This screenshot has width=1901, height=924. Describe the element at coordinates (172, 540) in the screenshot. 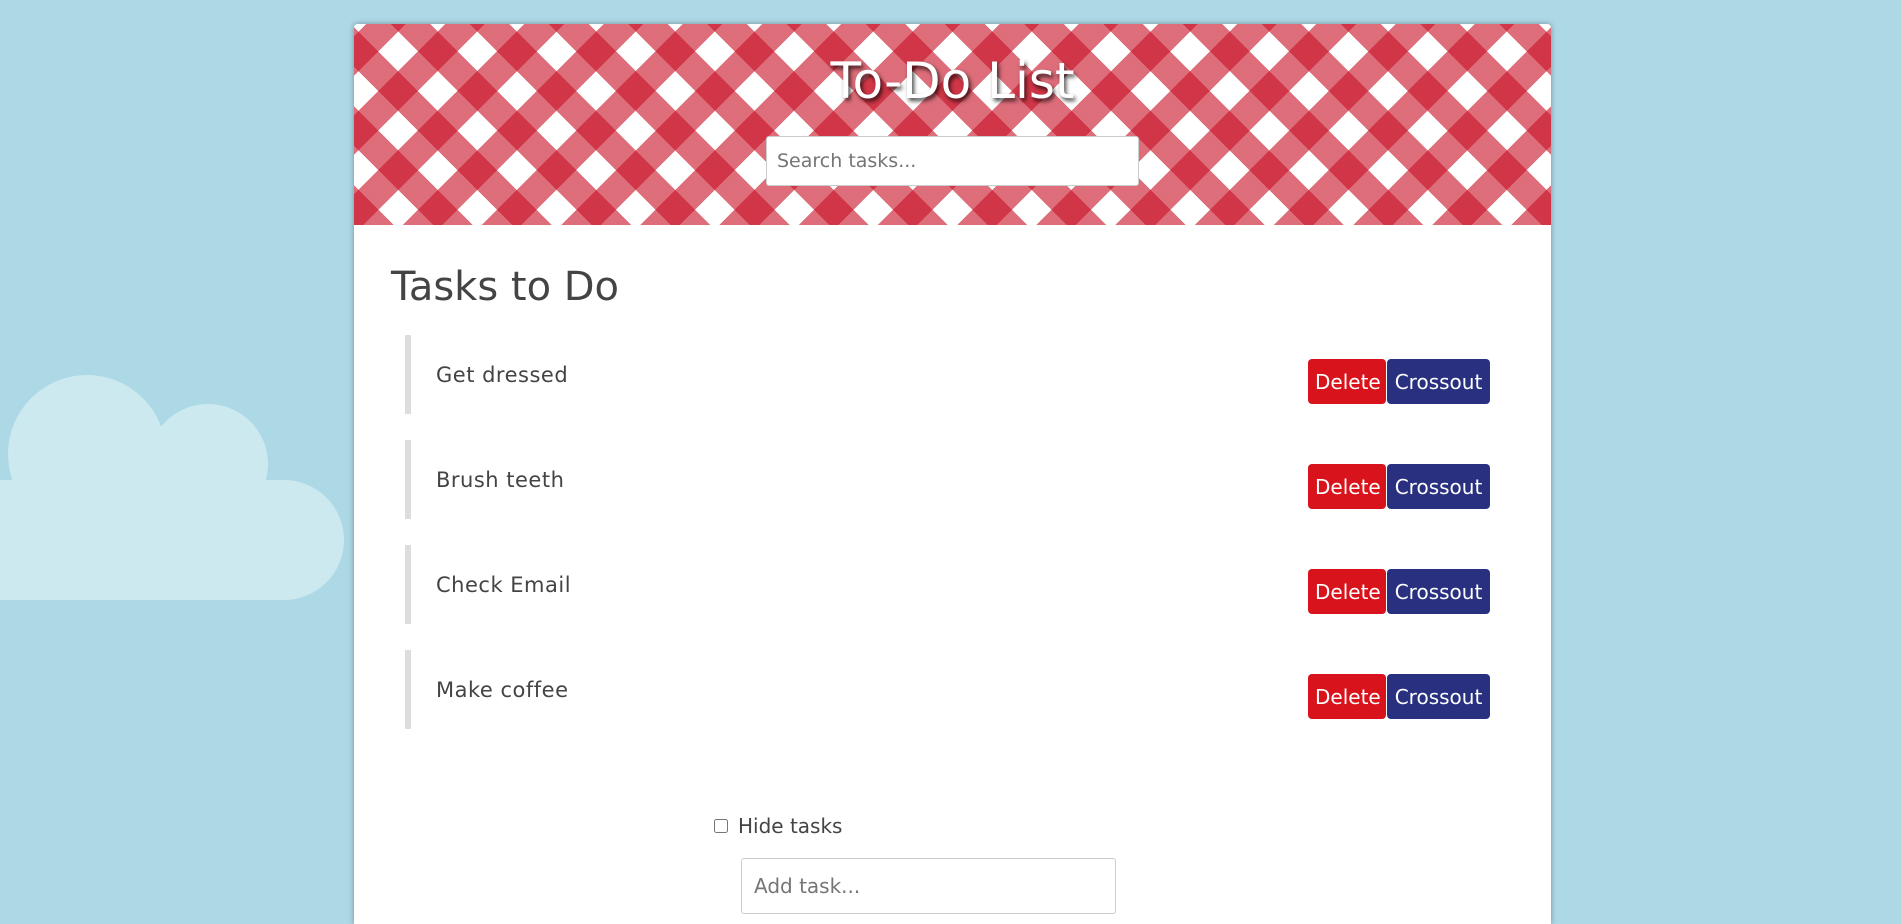

I see `cloud-decoration` at that location.